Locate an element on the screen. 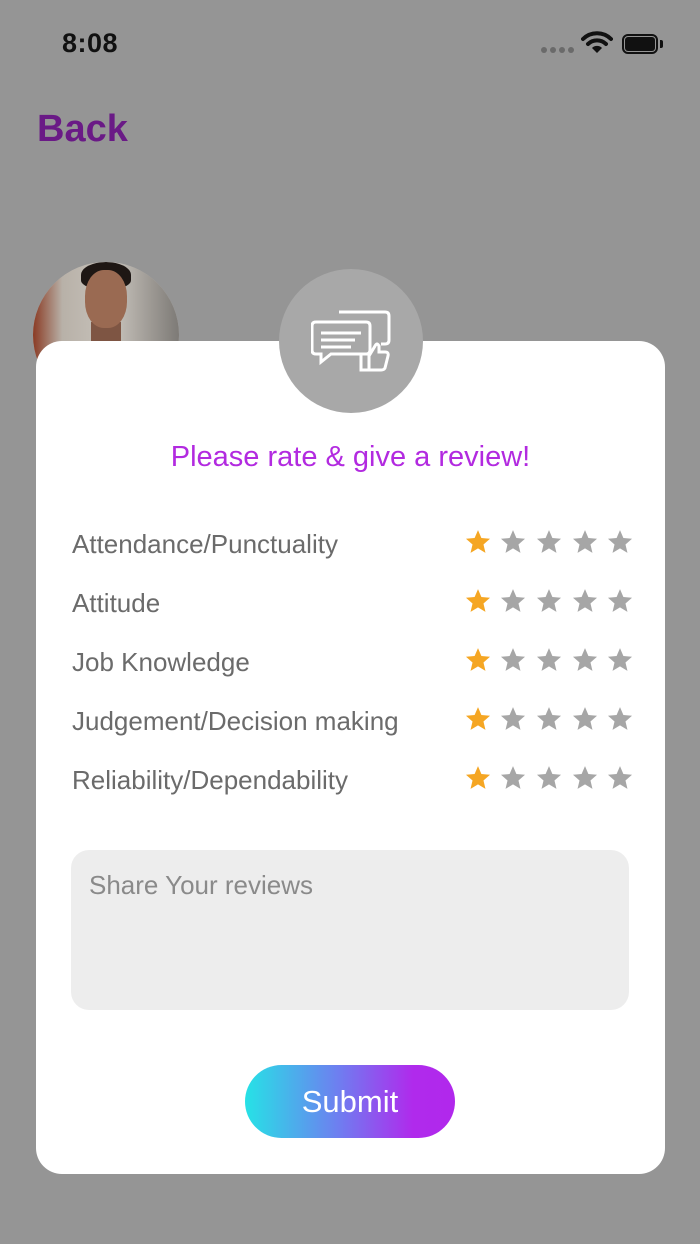  rating-row: Job Knowledge is located at coordinates (352, 663).